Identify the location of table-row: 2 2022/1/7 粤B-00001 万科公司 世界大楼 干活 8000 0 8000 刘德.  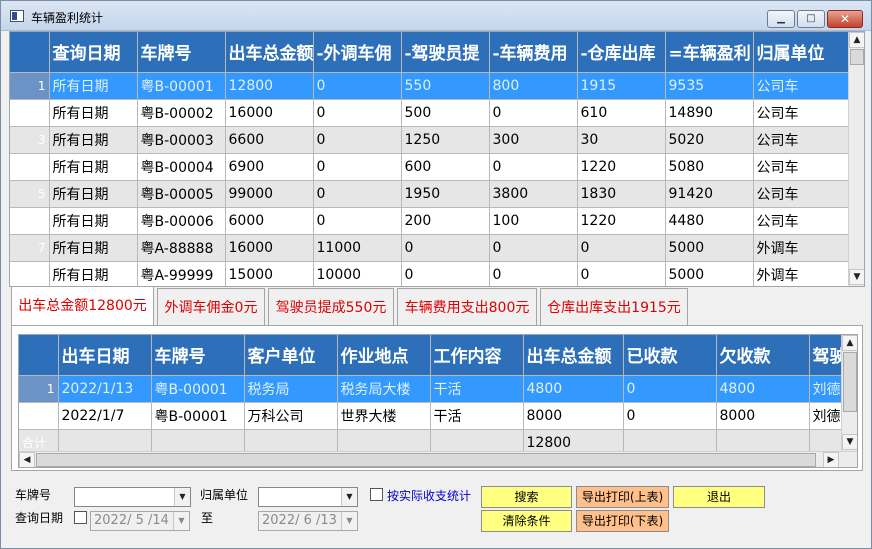
(438, 416).